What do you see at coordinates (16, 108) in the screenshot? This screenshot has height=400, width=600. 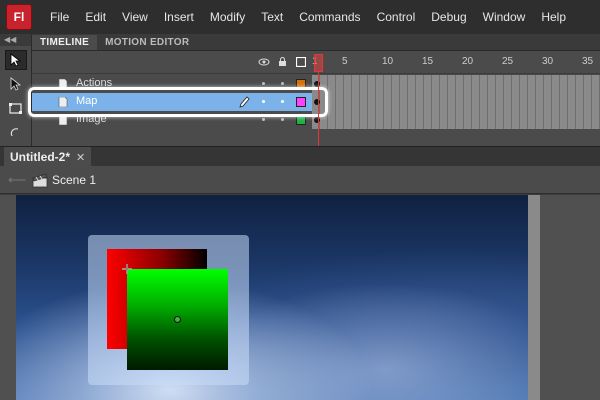 I see `free-transform-tool-icon` at bounding box center [16, 108].